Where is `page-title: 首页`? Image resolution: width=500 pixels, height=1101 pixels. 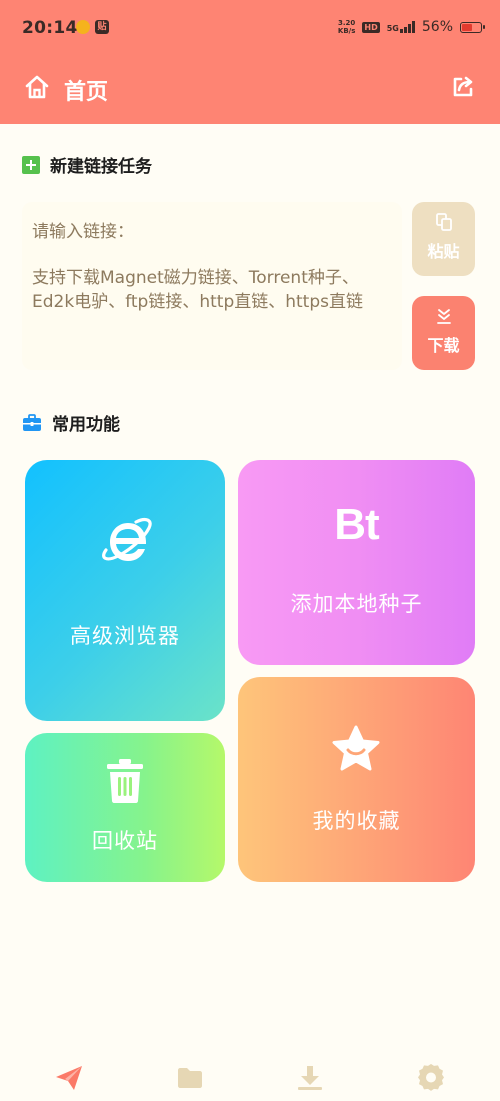
page-title: 首页 is located at coordinates (86, 92).